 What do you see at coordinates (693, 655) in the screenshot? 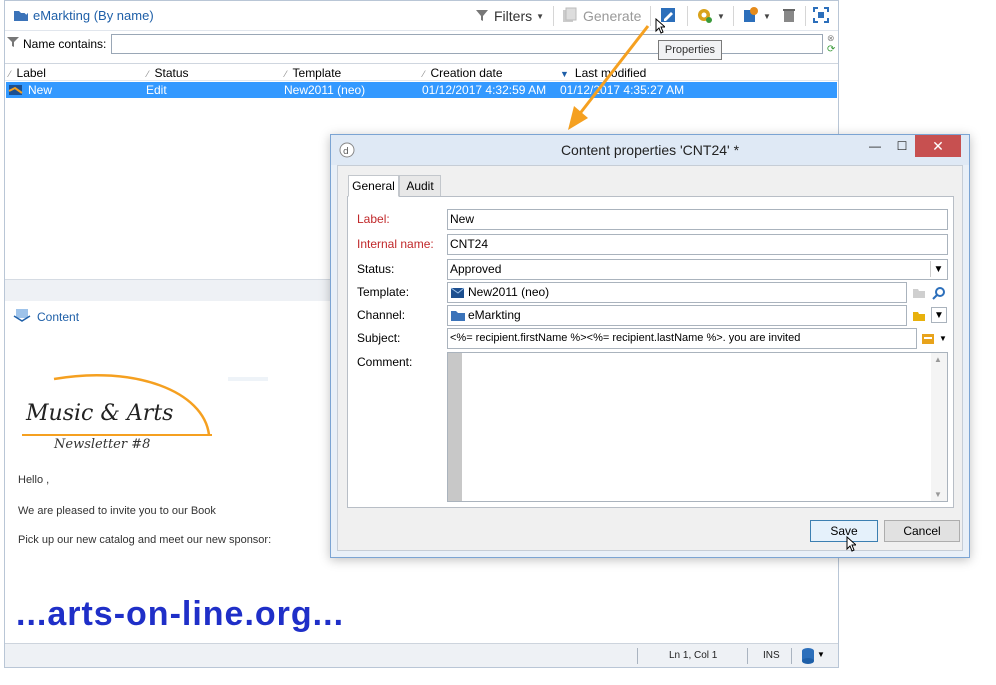
I see `cursor-position: Ln 1, Col 1` at bounding box center [693, 655].